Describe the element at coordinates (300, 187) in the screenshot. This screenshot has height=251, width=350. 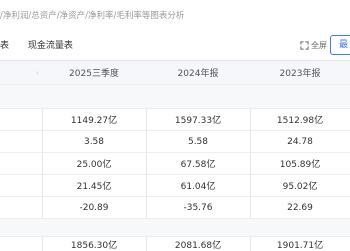
I see `table-cell: 95.02亿` at that location.